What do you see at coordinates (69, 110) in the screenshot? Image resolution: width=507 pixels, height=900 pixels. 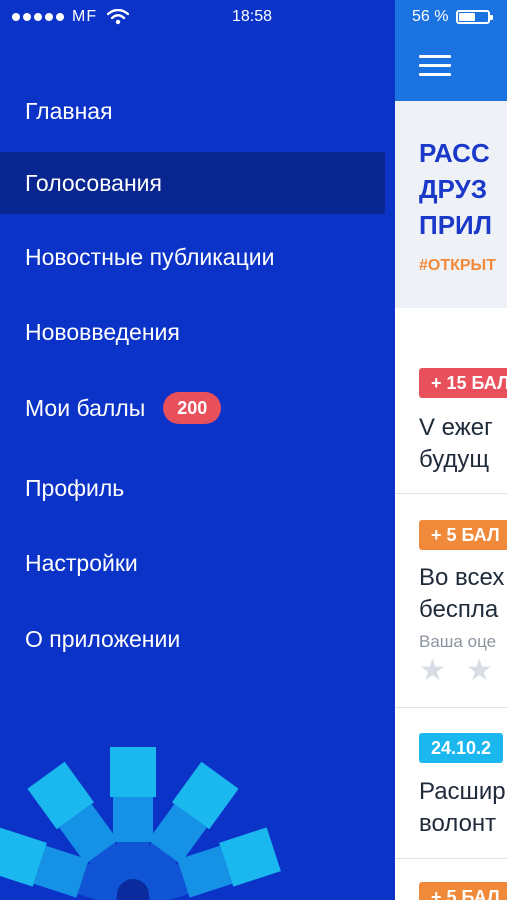 I see `menu-item-label: Главная` at bounding box center [69, 110].